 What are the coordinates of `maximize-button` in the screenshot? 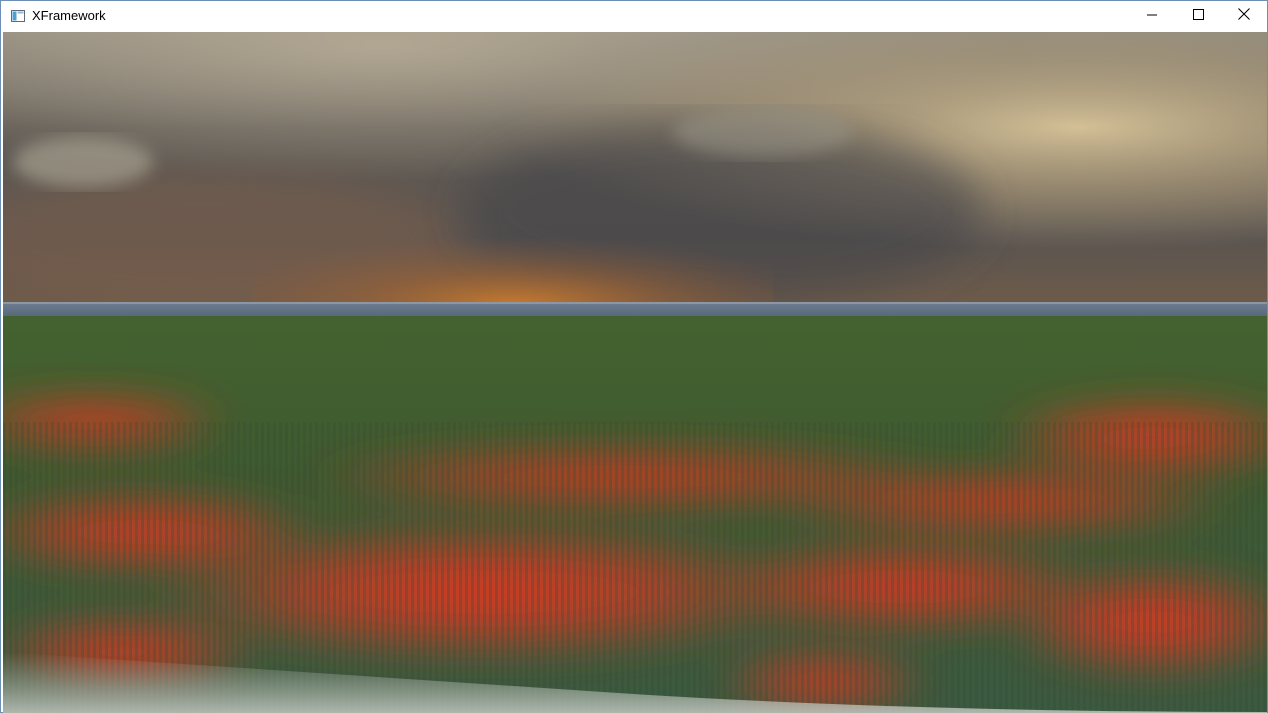 It's located at (1198, 16).